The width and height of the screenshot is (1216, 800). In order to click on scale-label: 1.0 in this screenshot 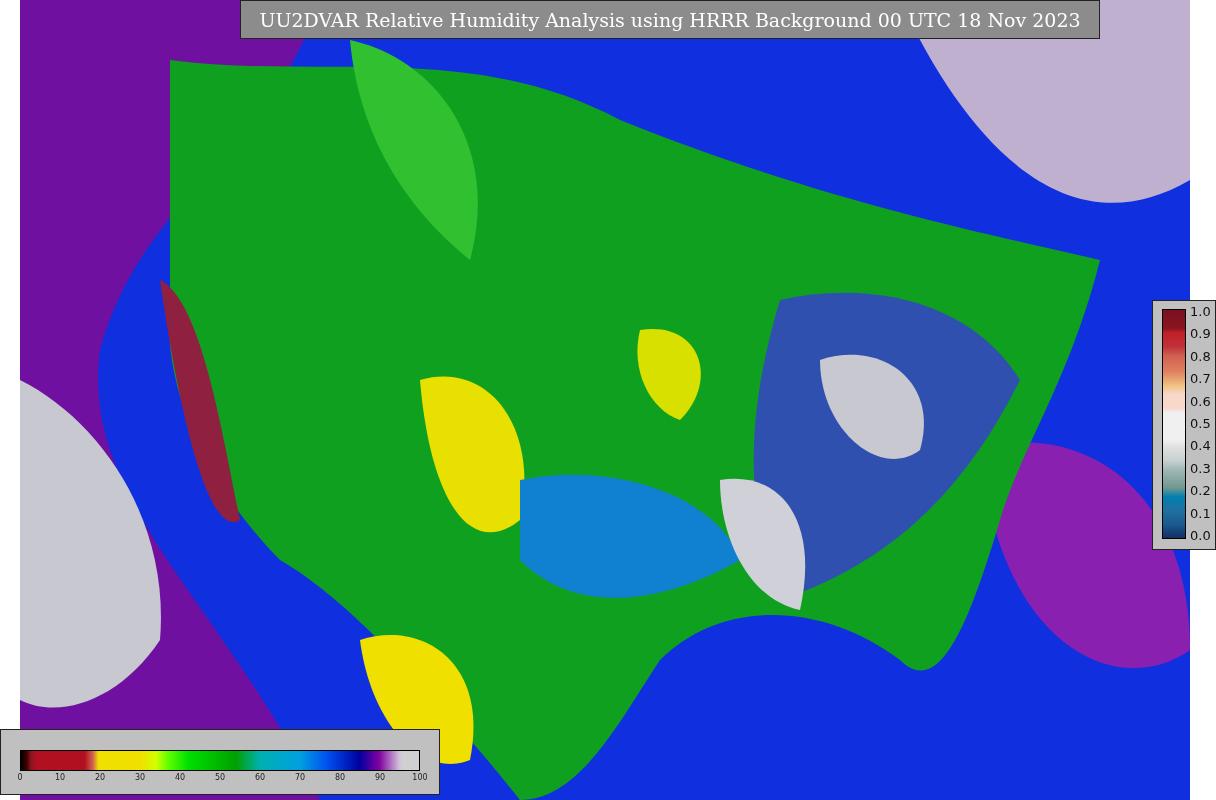, I will do `click(1200, 312)`.